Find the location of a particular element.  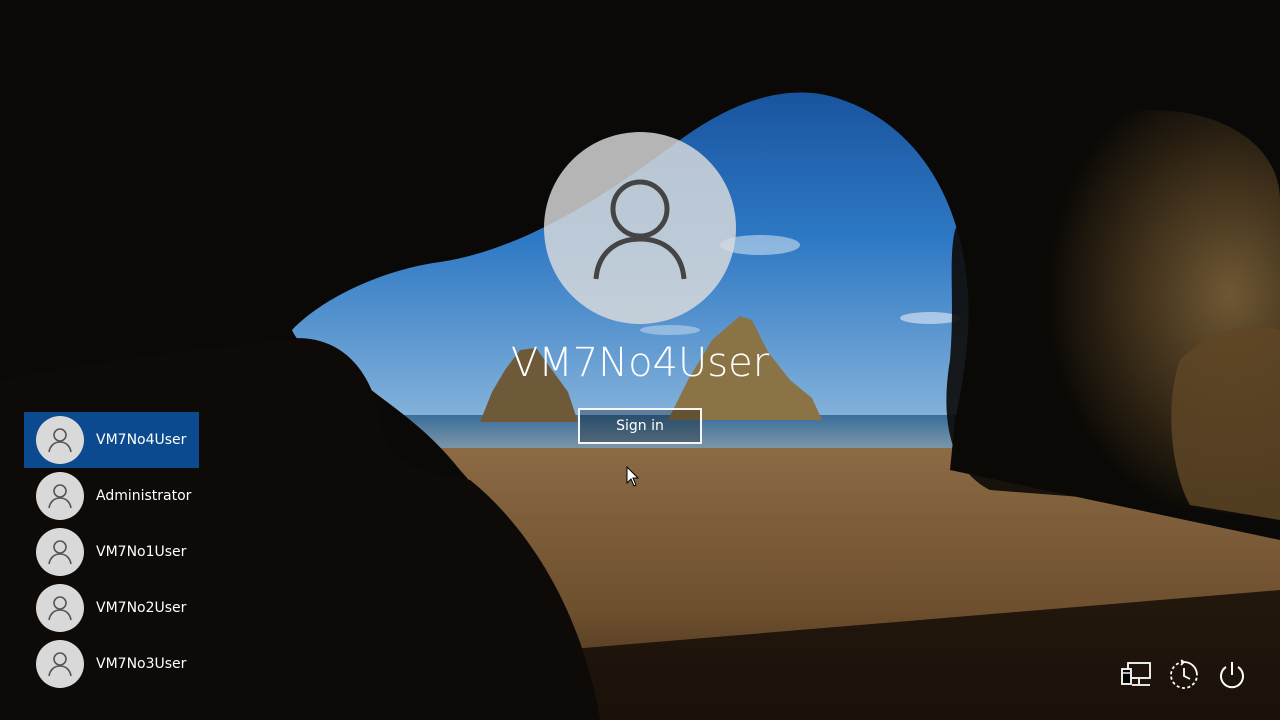

large-avatar is located at coordinates (640, 228).